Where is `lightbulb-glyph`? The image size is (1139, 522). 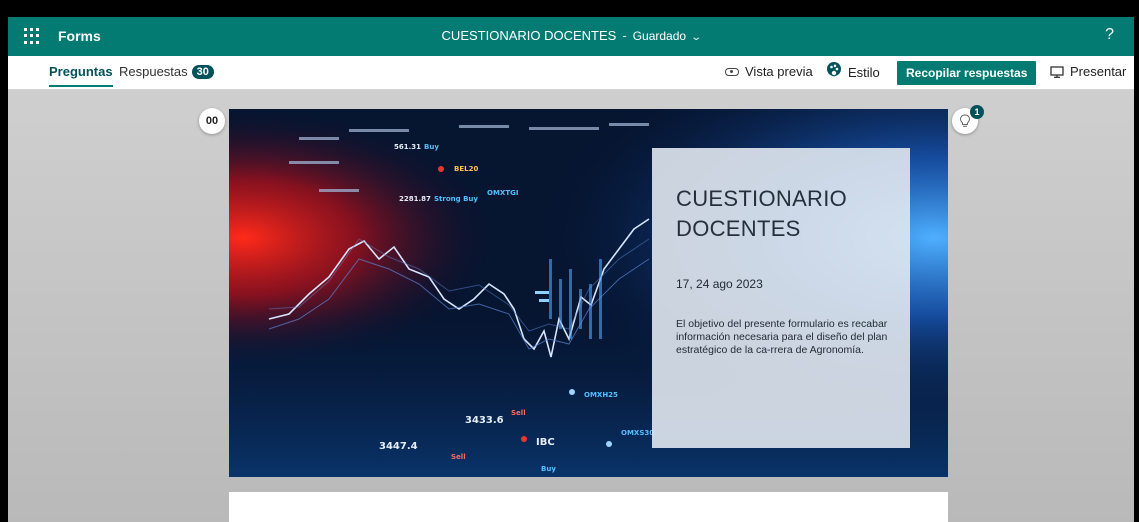 lightbulb-glyph is located at coordinates (965, 120).